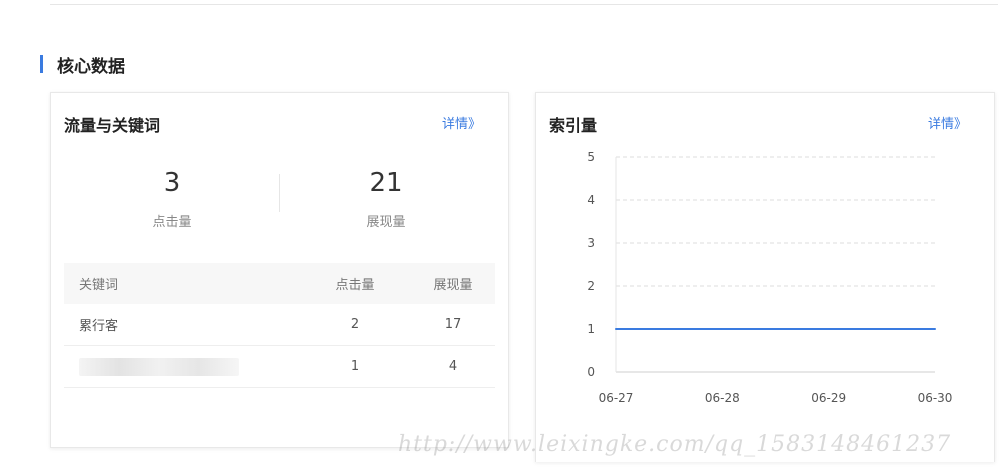 The image size is (1008, 476). What do you see at coordinates (453, 366) in the screenshot?
I see `row-impressions: 4` at bounding box center [453, 366].